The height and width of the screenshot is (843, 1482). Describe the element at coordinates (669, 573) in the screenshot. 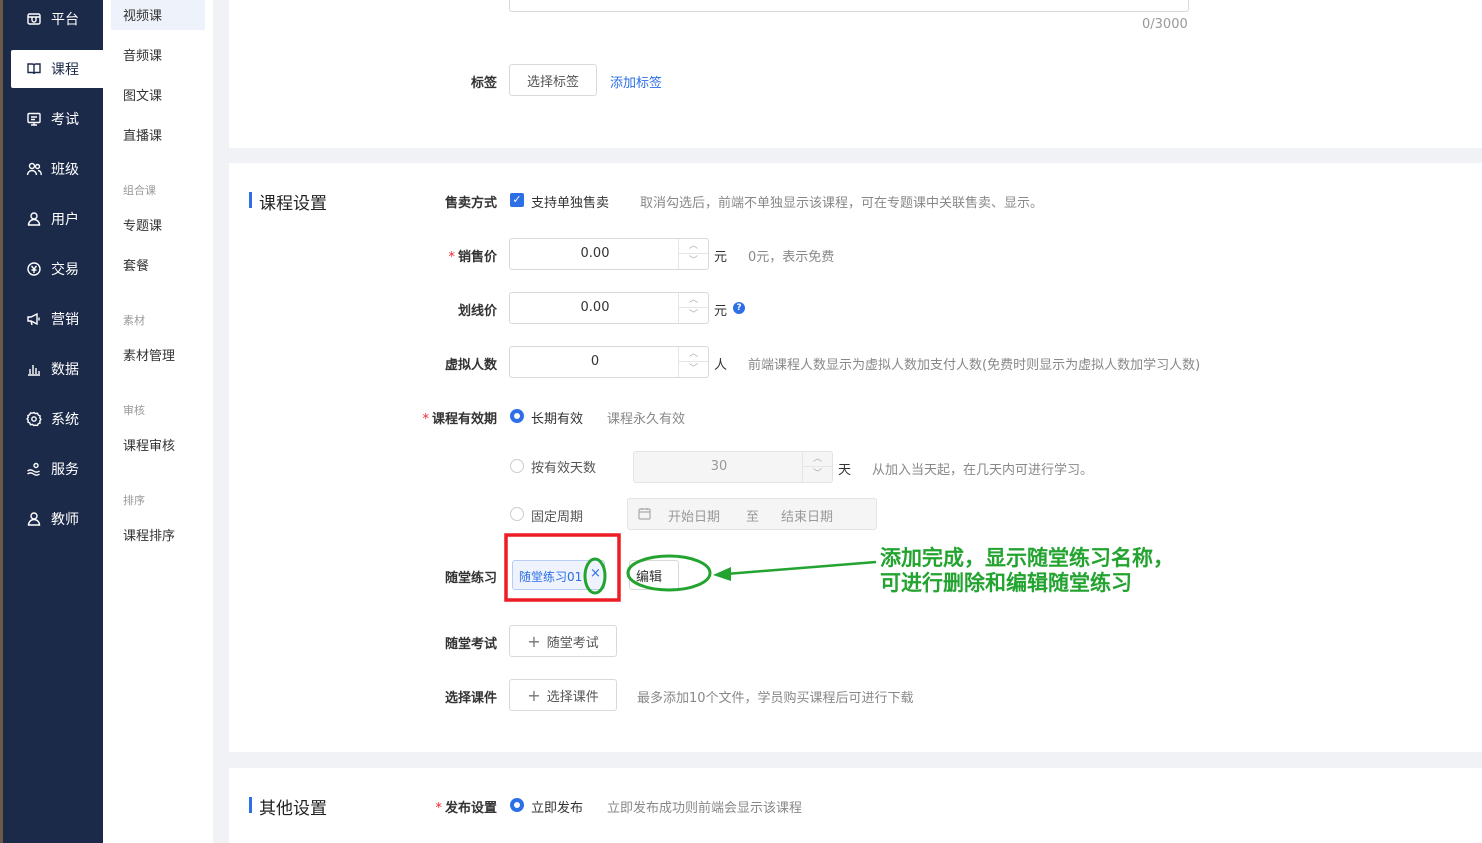

I see `green-circle-edit` at that location.